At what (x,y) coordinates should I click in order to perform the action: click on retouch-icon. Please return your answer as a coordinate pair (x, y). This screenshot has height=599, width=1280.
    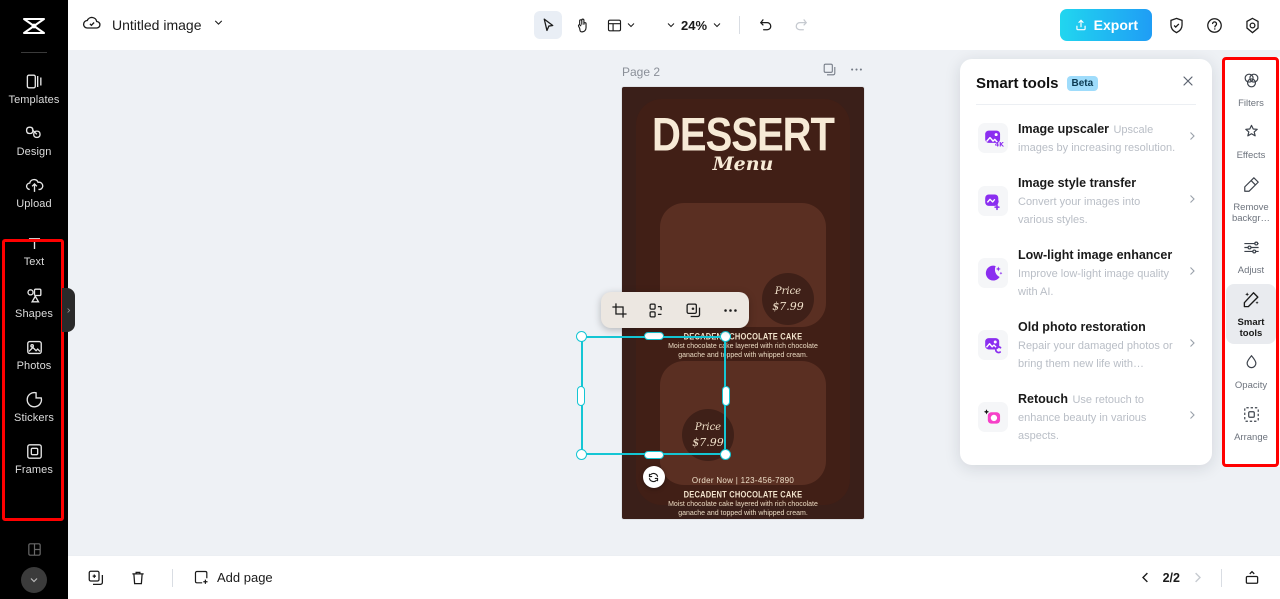
    Looking at the image, I should click on (993, 417).